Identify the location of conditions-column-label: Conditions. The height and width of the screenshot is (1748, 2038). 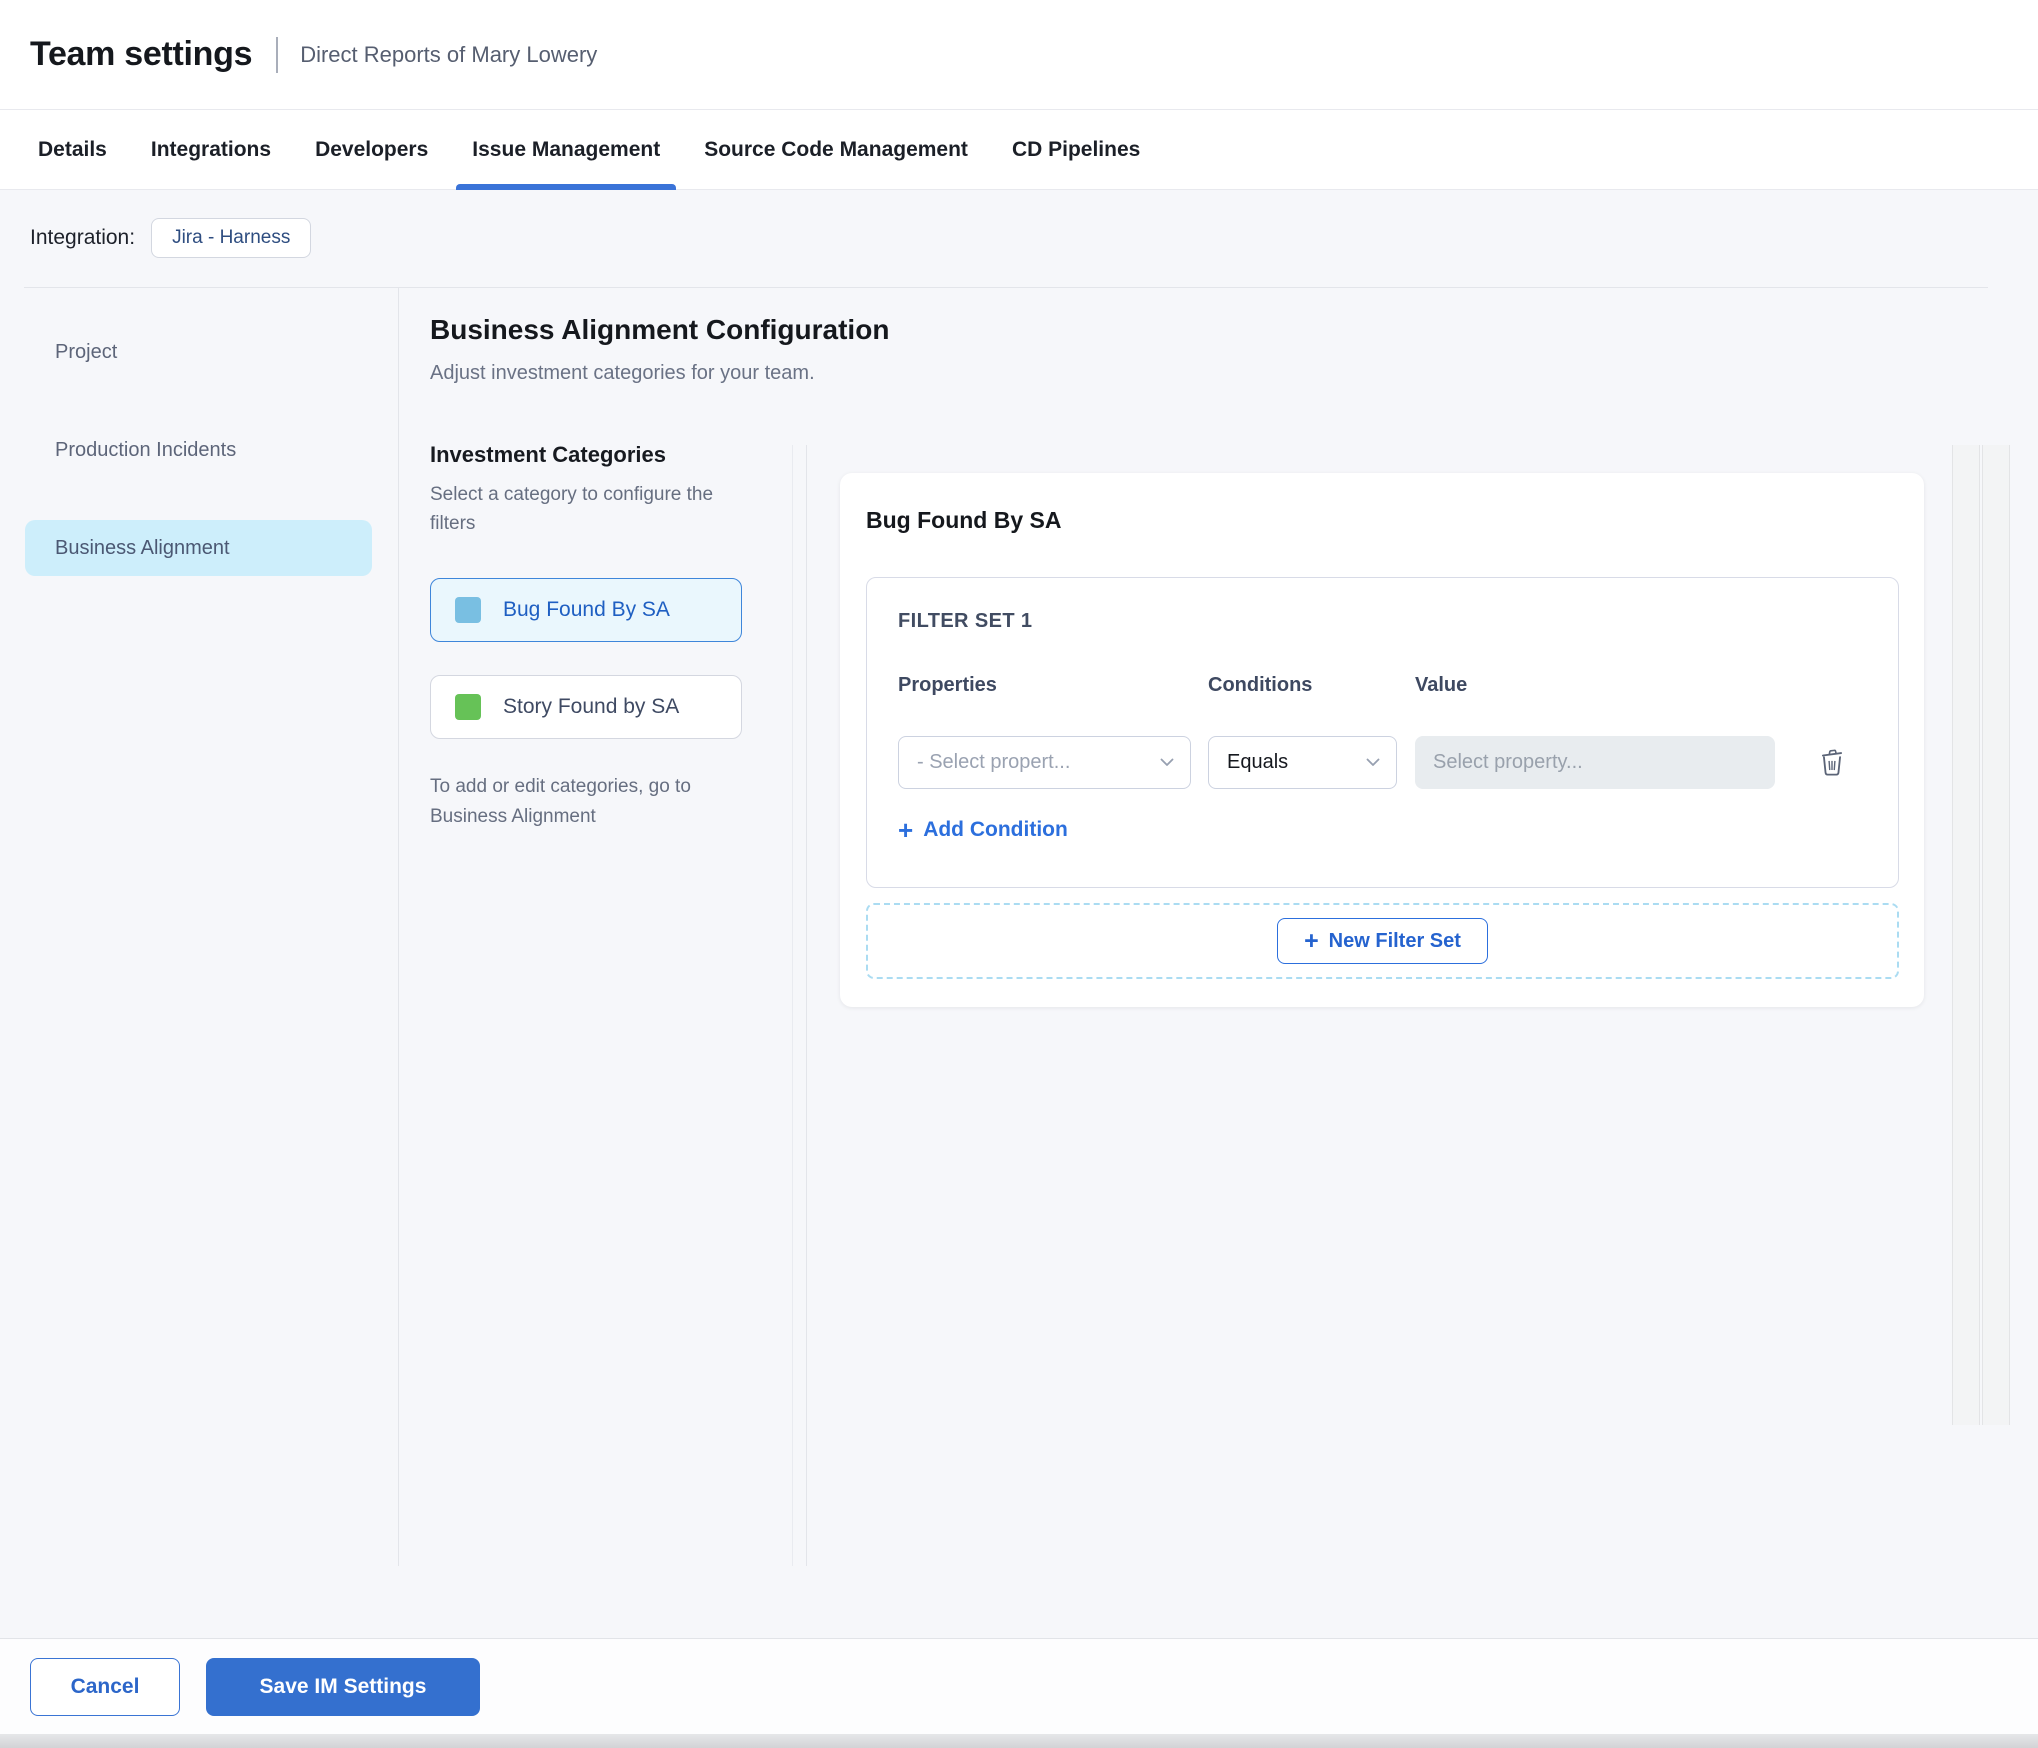
(1260, 685).